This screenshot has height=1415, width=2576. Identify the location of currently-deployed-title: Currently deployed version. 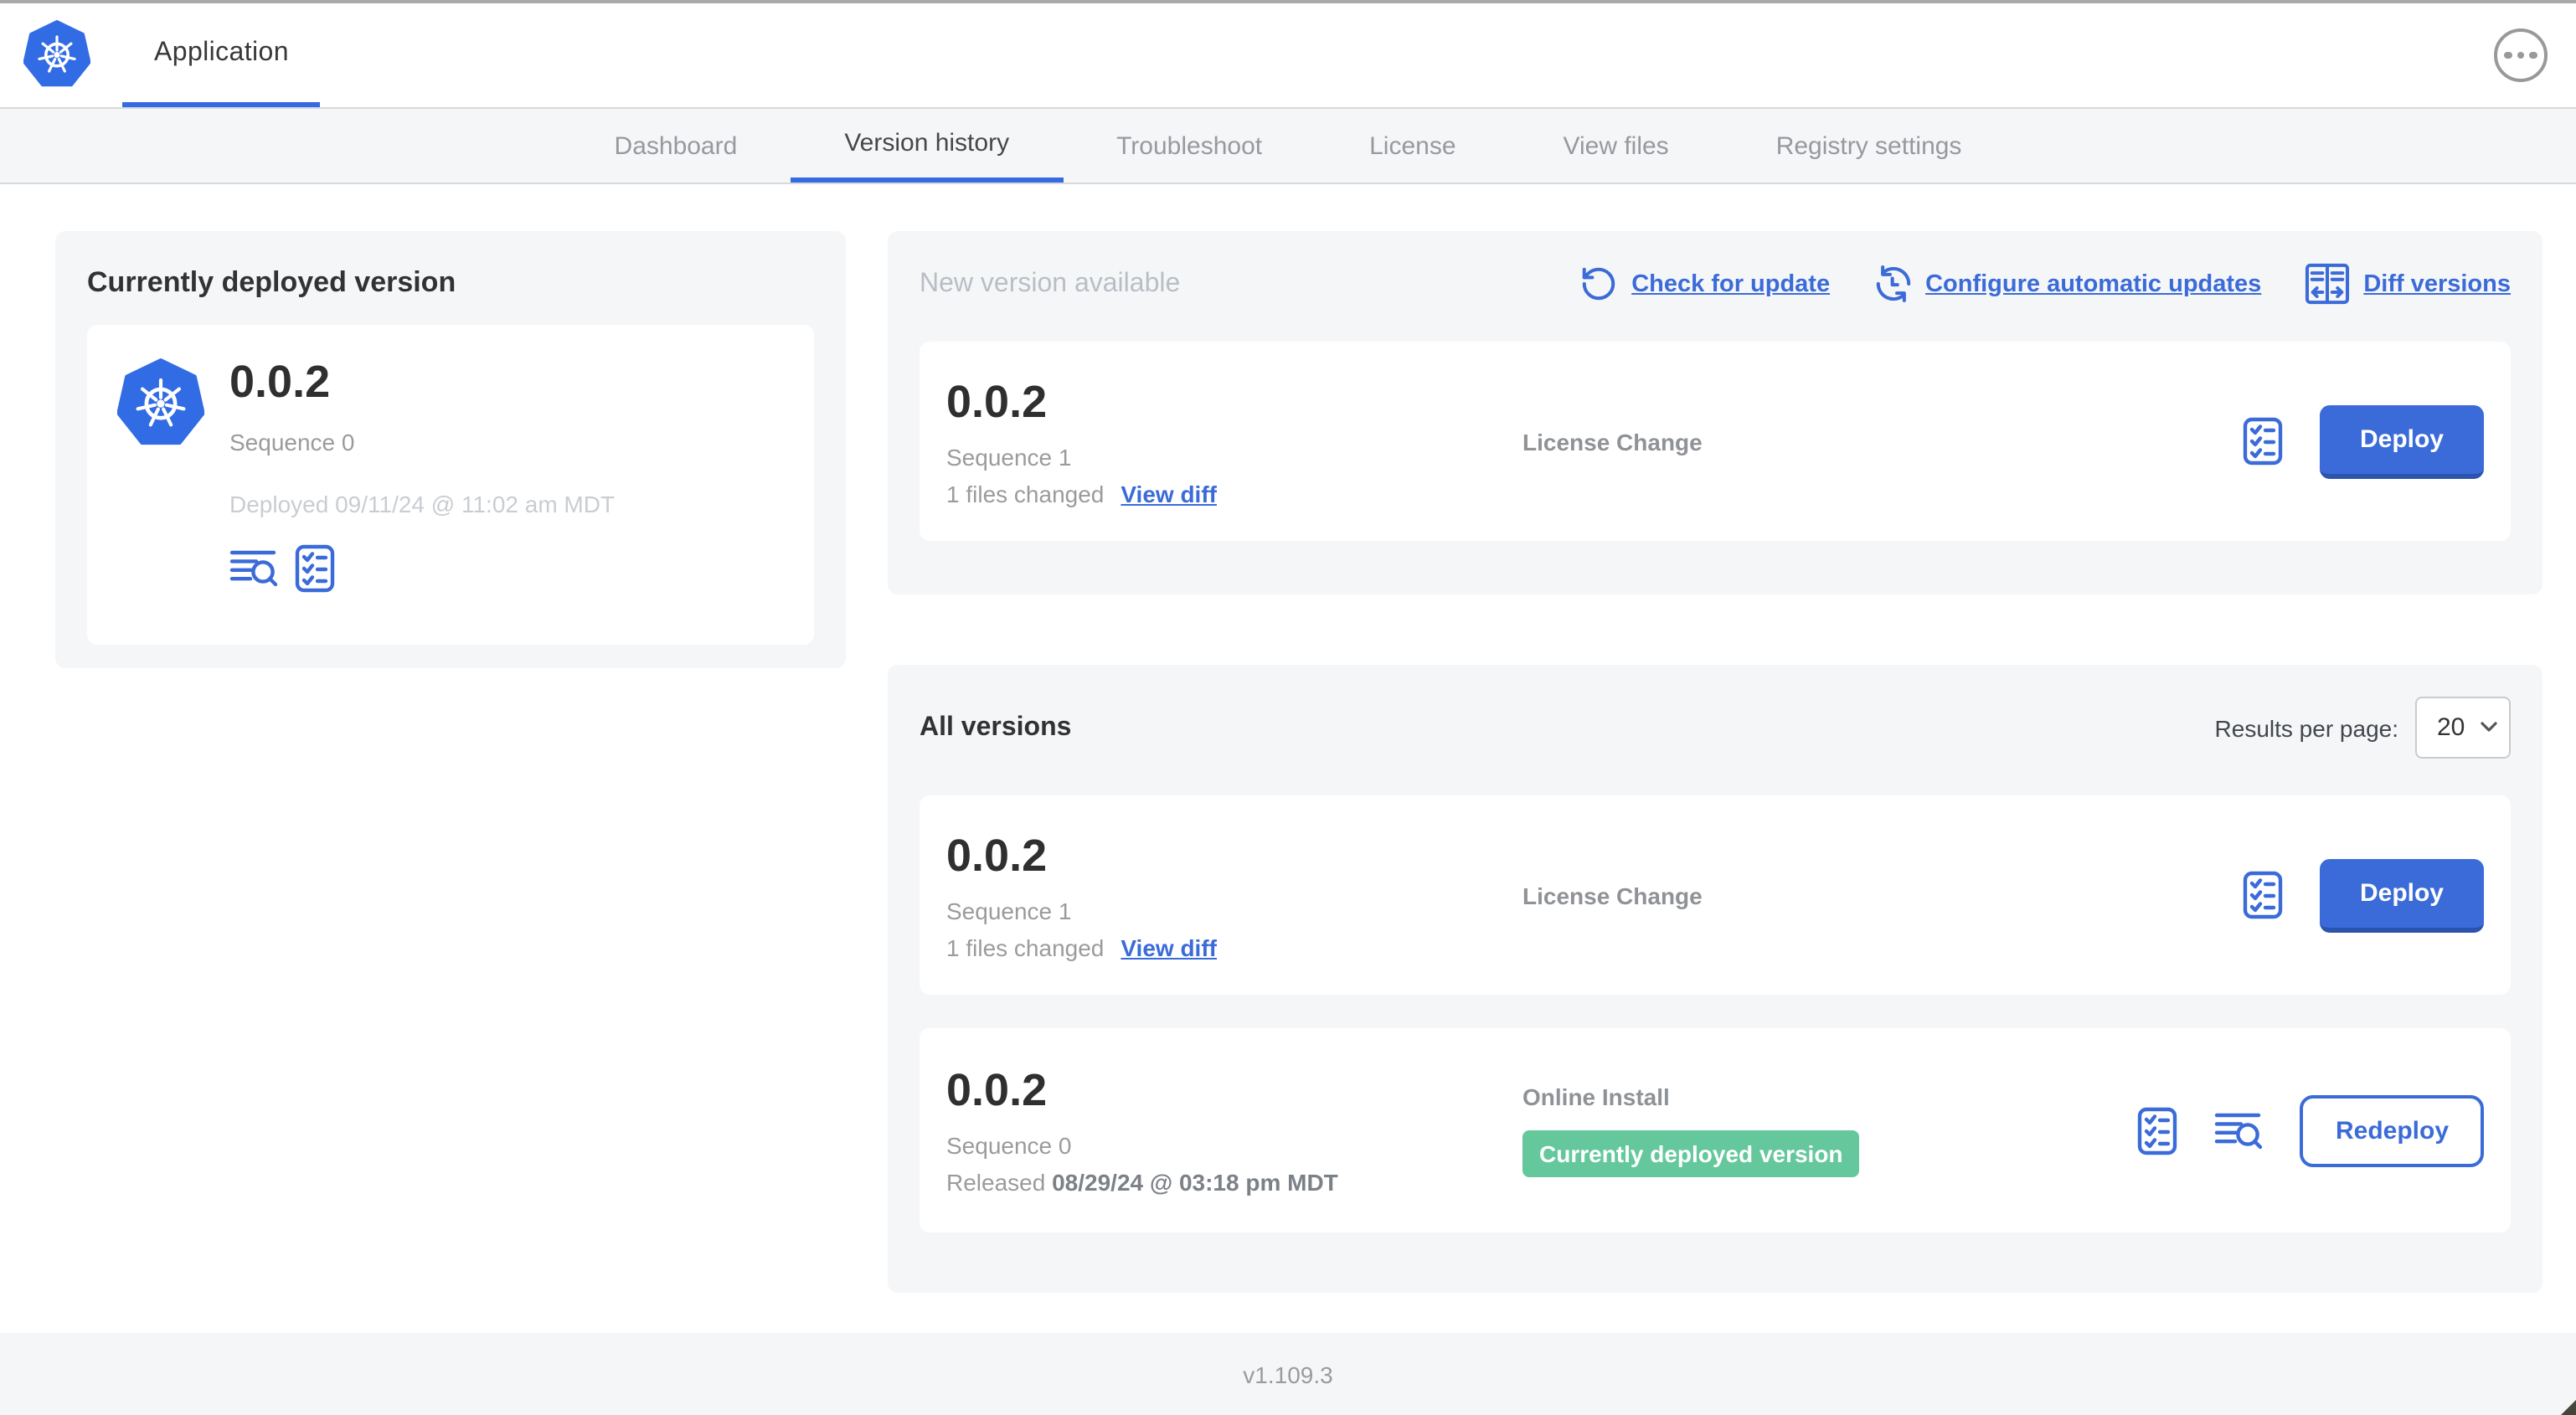
(271, 282).